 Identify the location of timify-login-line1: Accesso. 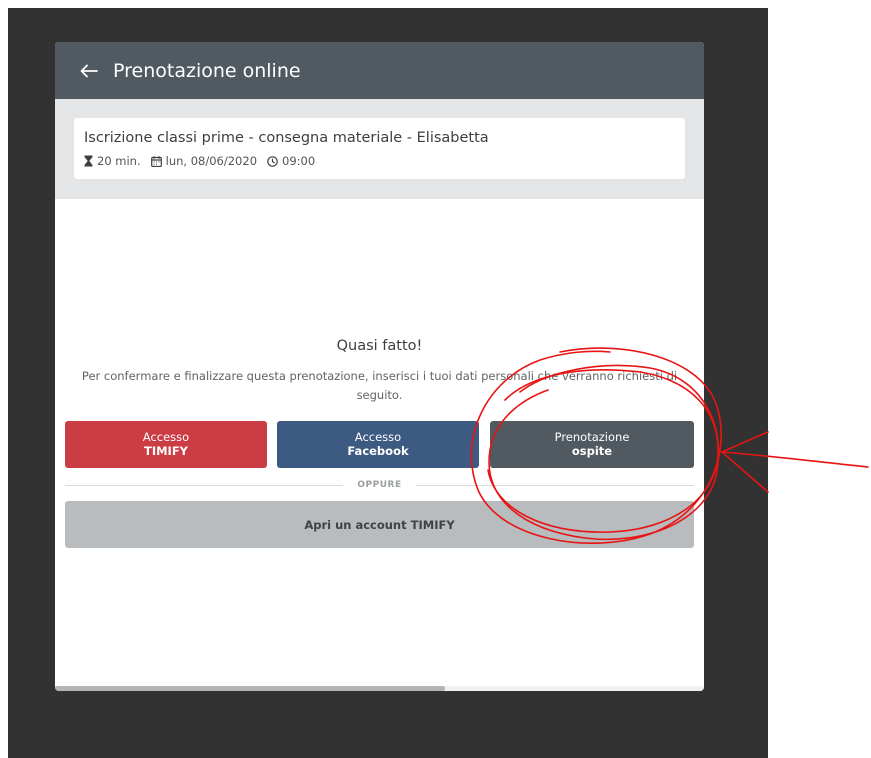
(166, 437).